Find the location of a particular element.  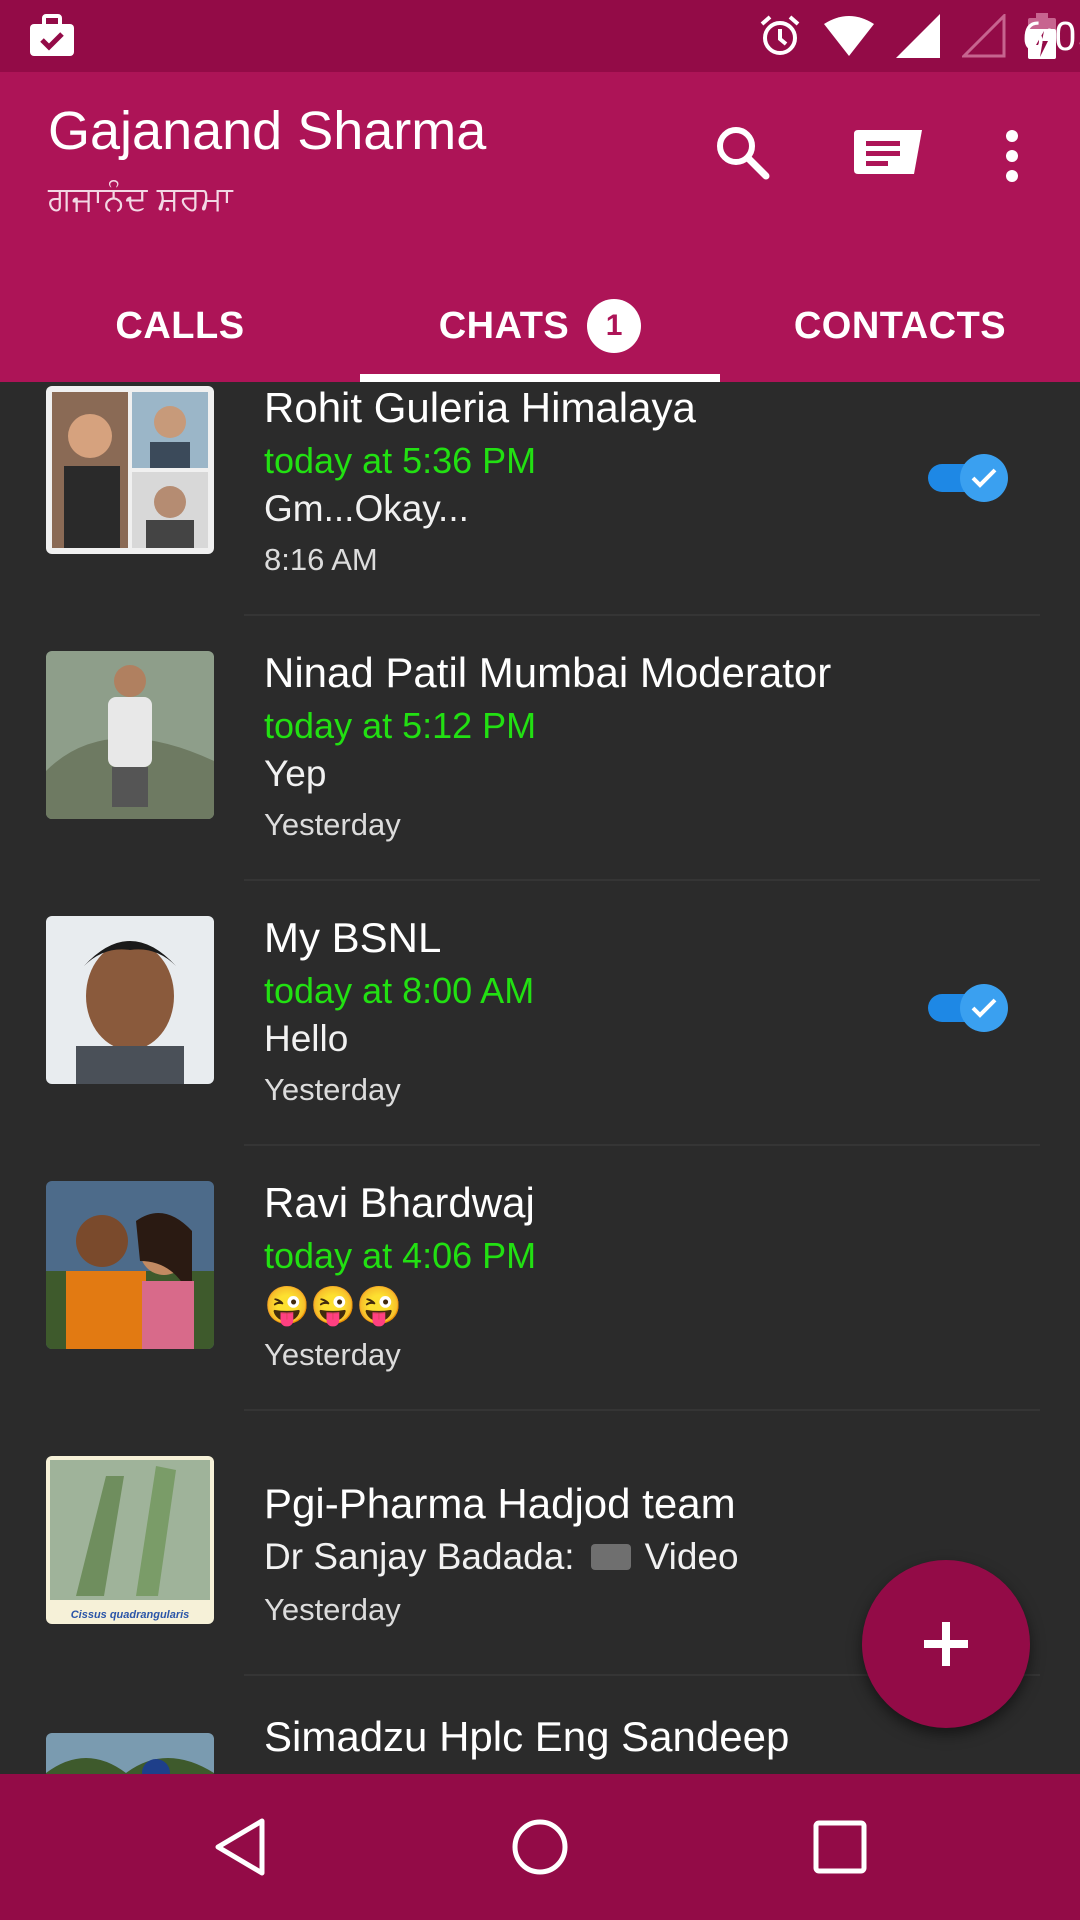

chat-name: Ninad Patil Mumbai Moderator is located at coordinates (548, 672).